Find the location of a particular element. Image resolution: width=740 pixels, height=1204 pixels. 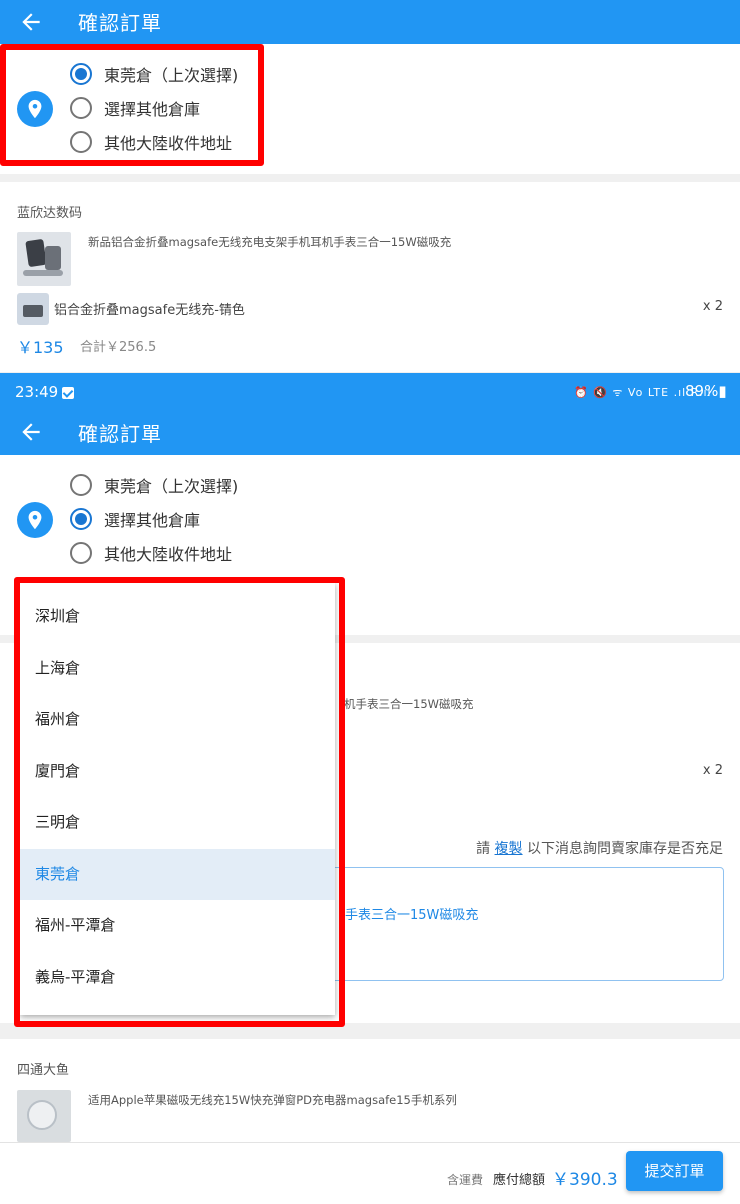

shipping-label: 含運費 is located at coordinates (465, 1180).